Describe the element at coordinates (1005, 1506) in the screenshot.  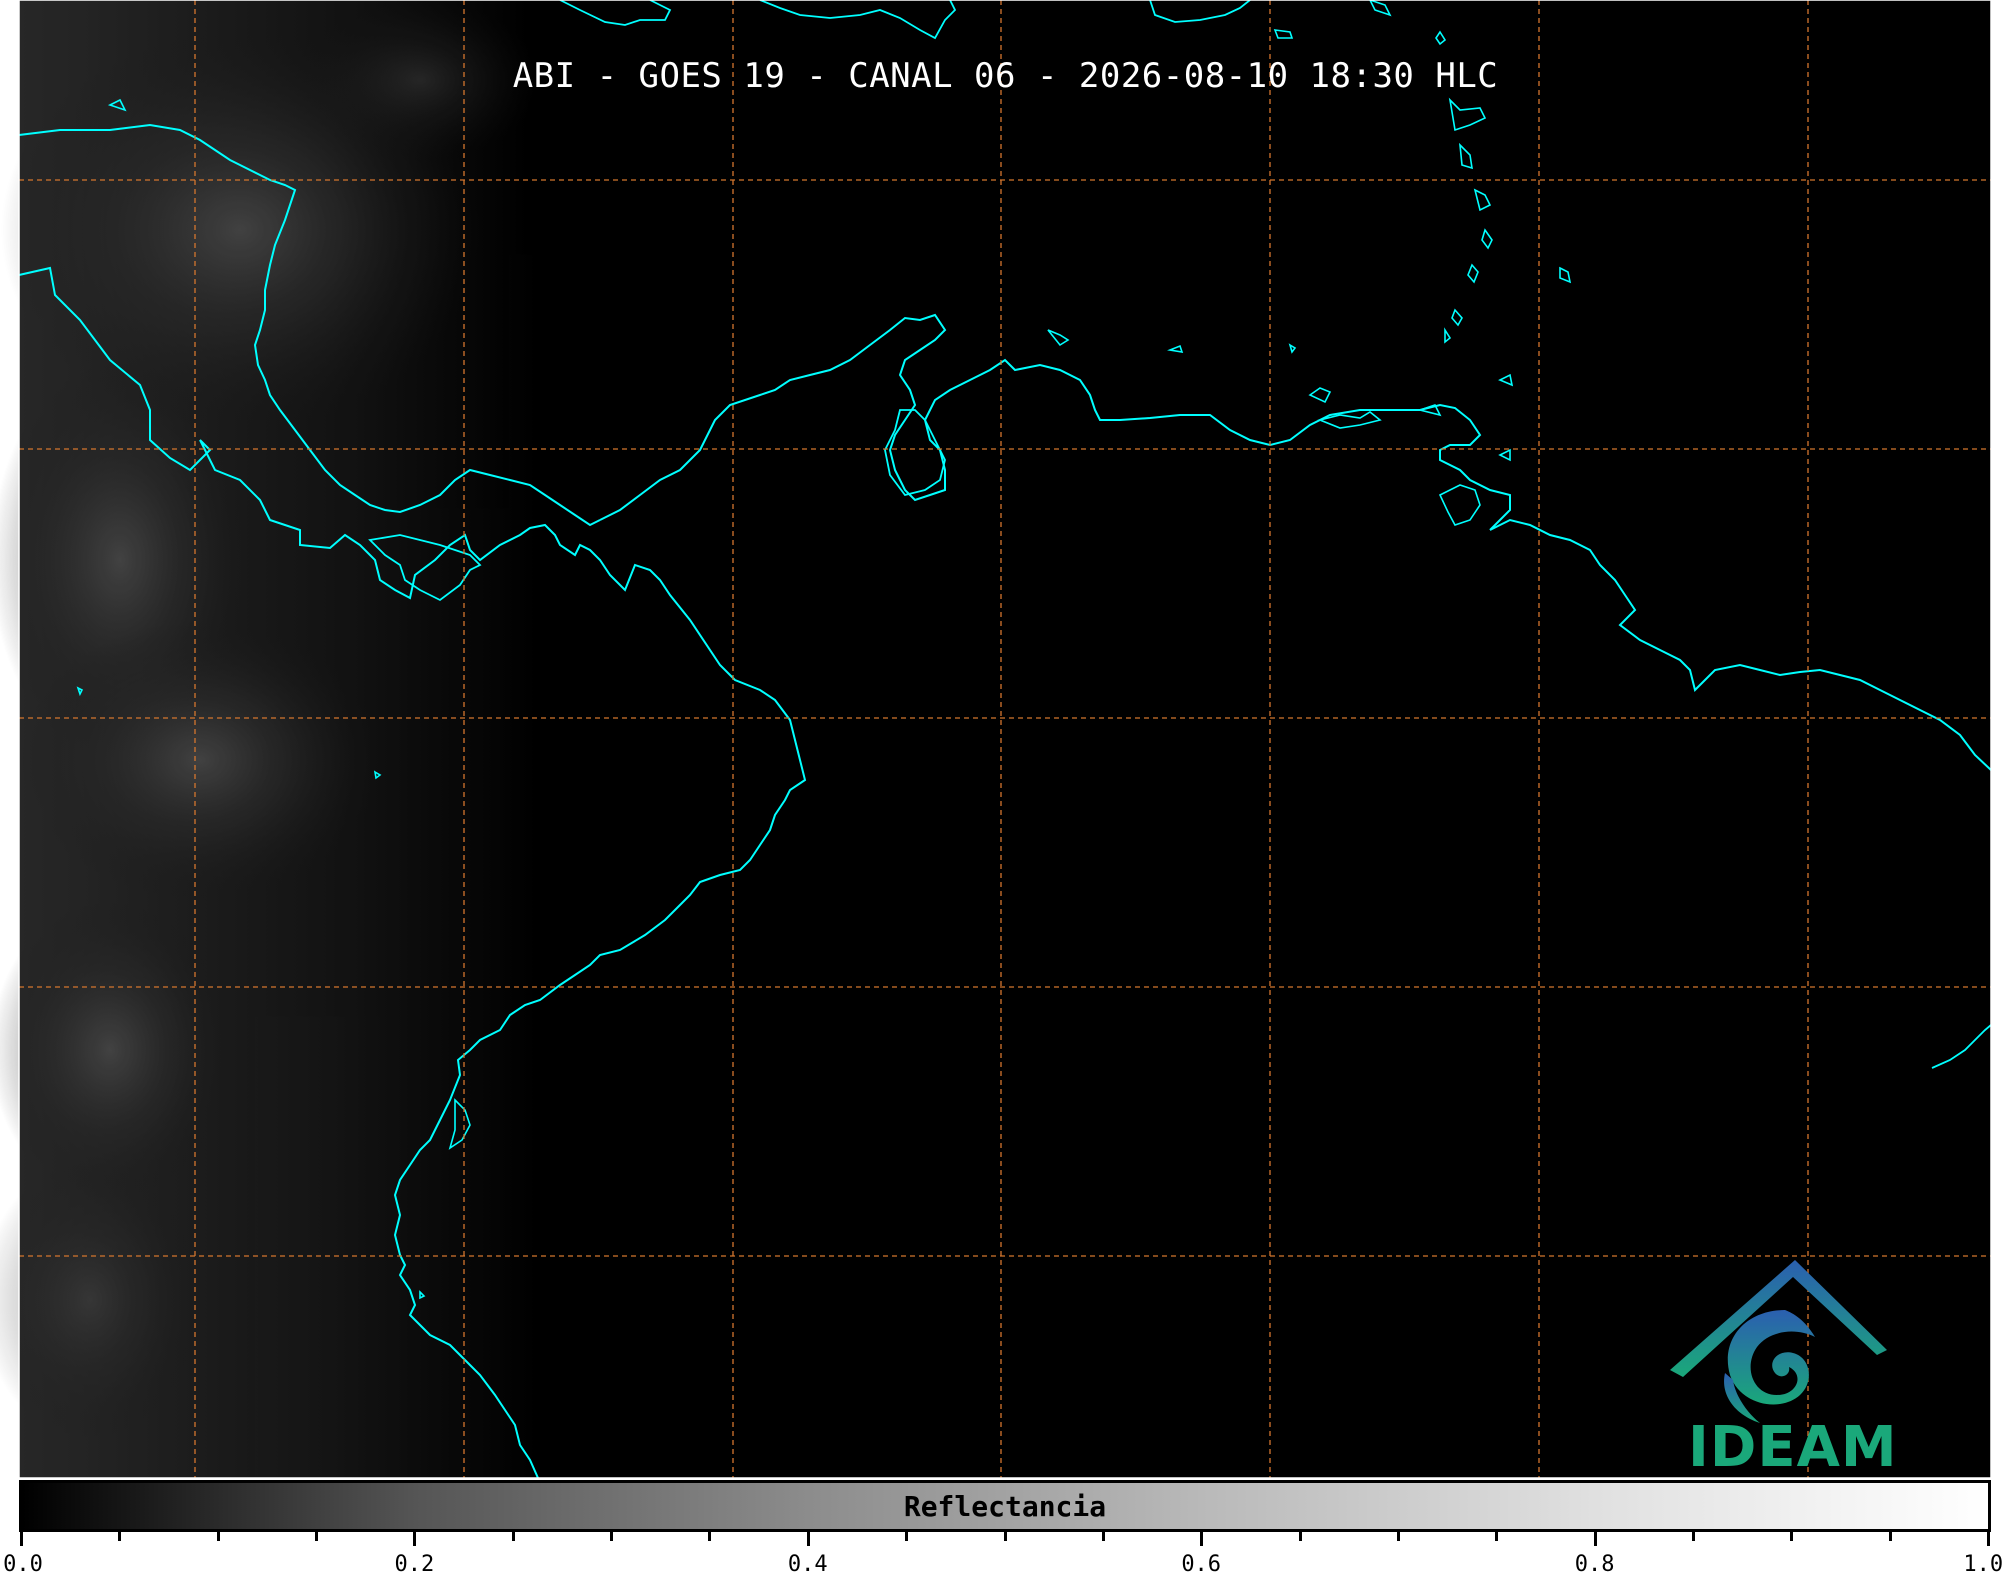
I see `colorbar-label: Reflectancia` at that location.